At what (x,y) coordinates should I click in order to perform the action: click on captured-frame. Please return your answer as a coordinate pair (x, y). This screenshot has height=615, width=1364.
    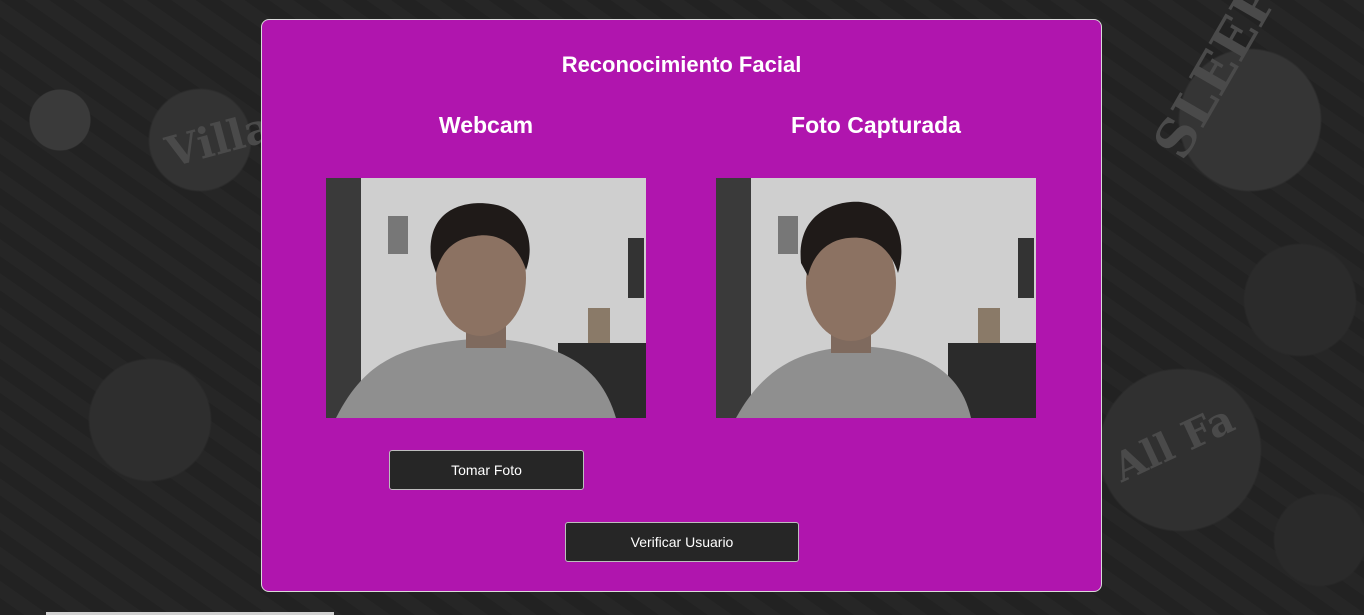
    Looking at the image, I should click on (876, 298).